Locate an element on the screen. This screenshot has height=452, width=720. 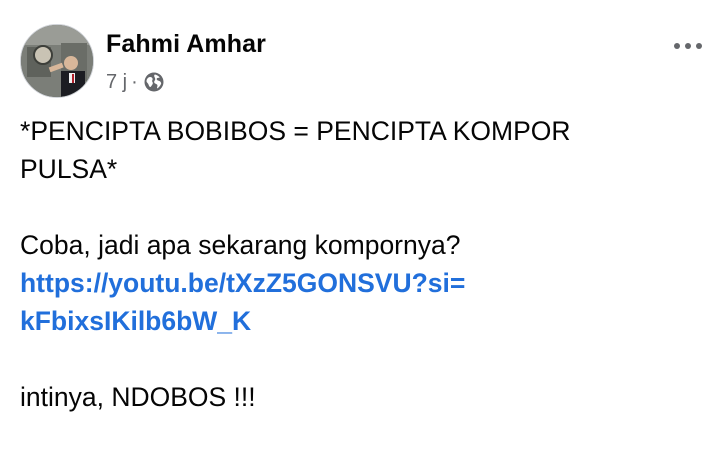
avatar-photo is located at coordinates (57, 61).